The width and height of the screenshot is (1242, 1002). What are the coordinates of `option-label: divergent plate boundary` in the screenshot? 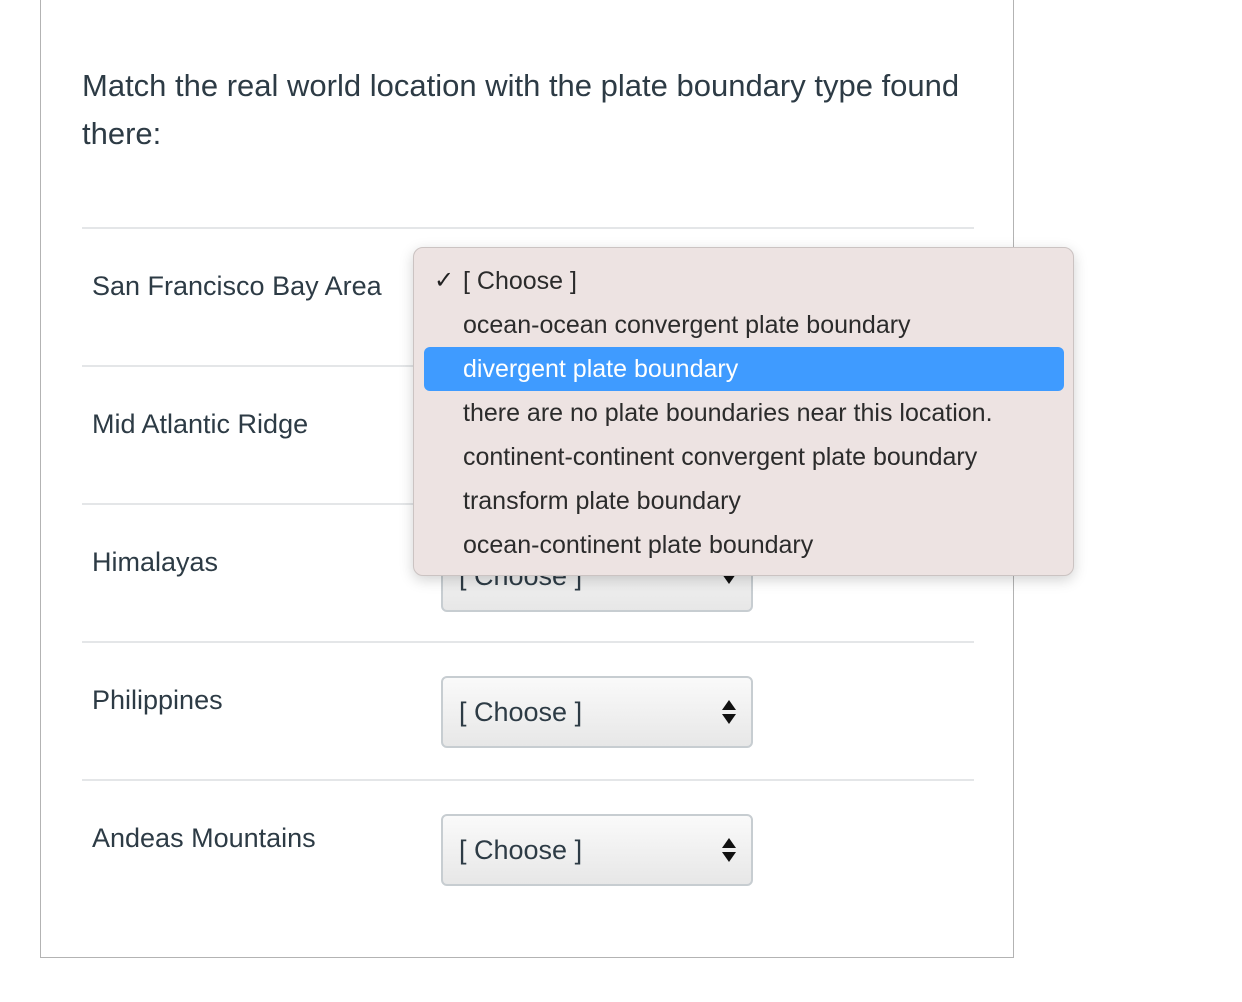 It's located at (601, 369).